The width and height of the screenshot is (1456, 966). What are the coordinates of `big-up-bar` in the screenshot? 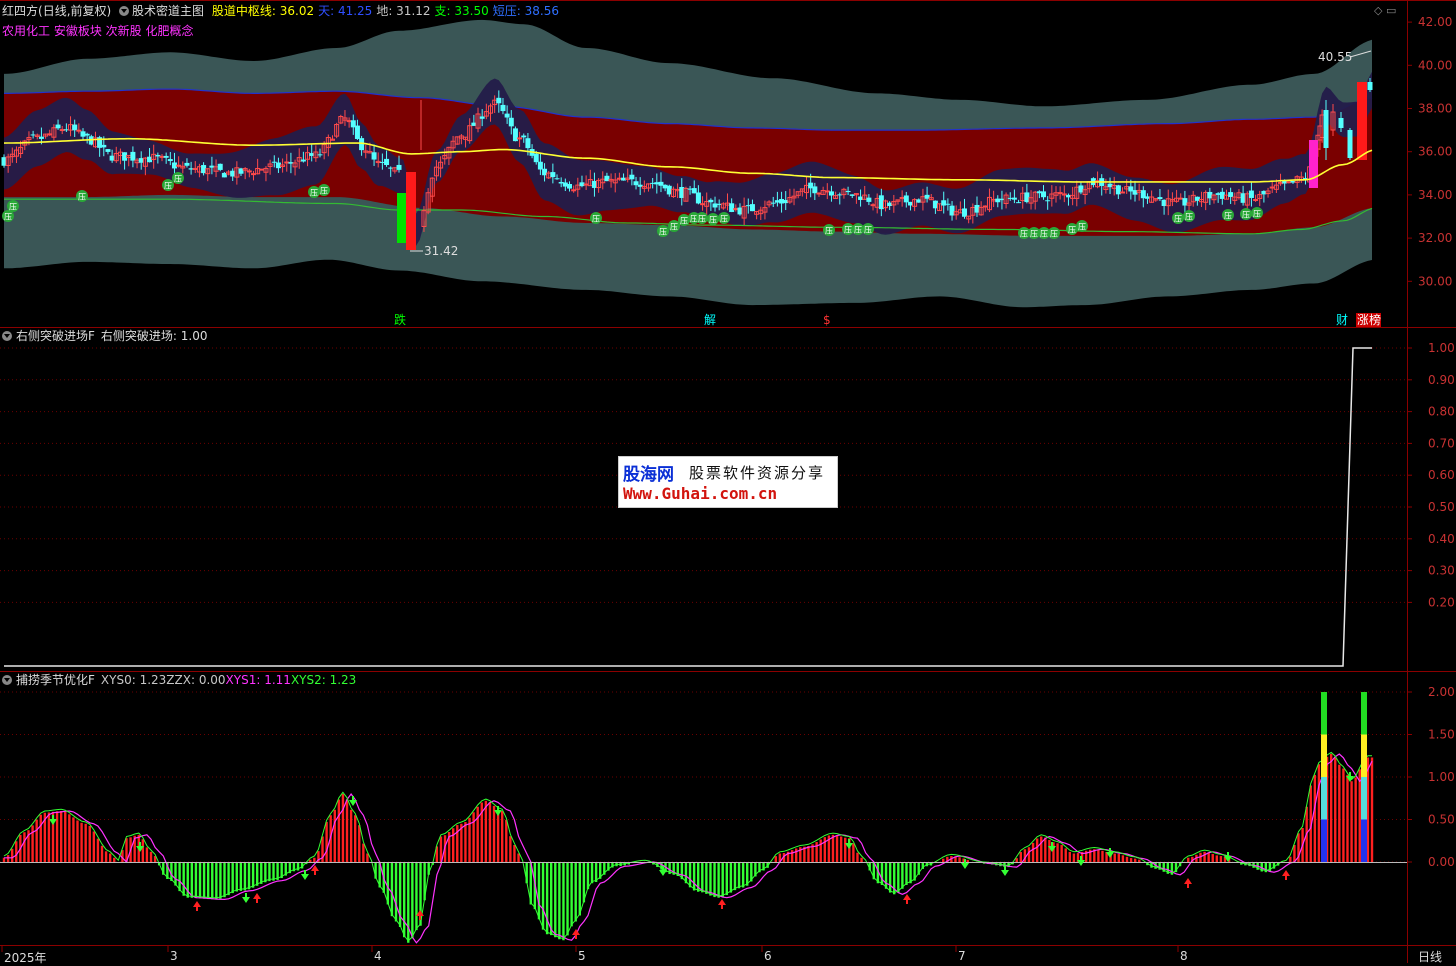 It's located at (411, 211).